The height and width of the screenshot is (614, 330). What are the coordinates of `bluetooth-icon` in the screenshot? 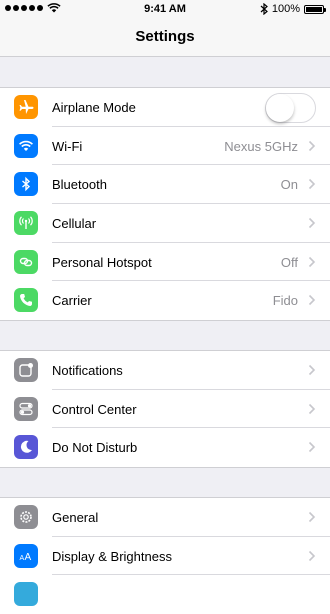 It's located at (26, 184).